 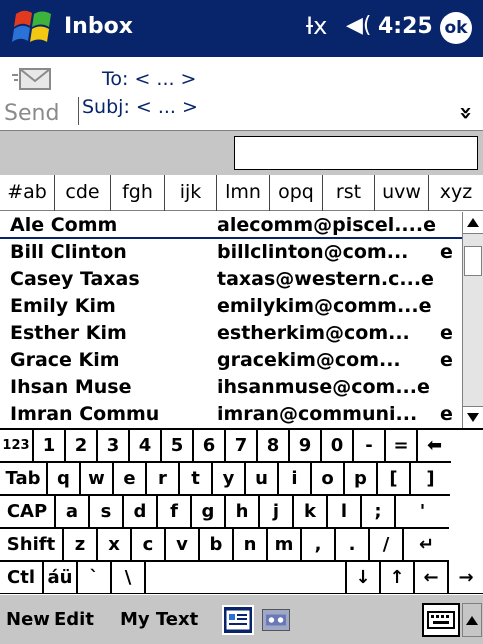 I want to click on key-arrow-up: ↑, so click(x=398, y=578).